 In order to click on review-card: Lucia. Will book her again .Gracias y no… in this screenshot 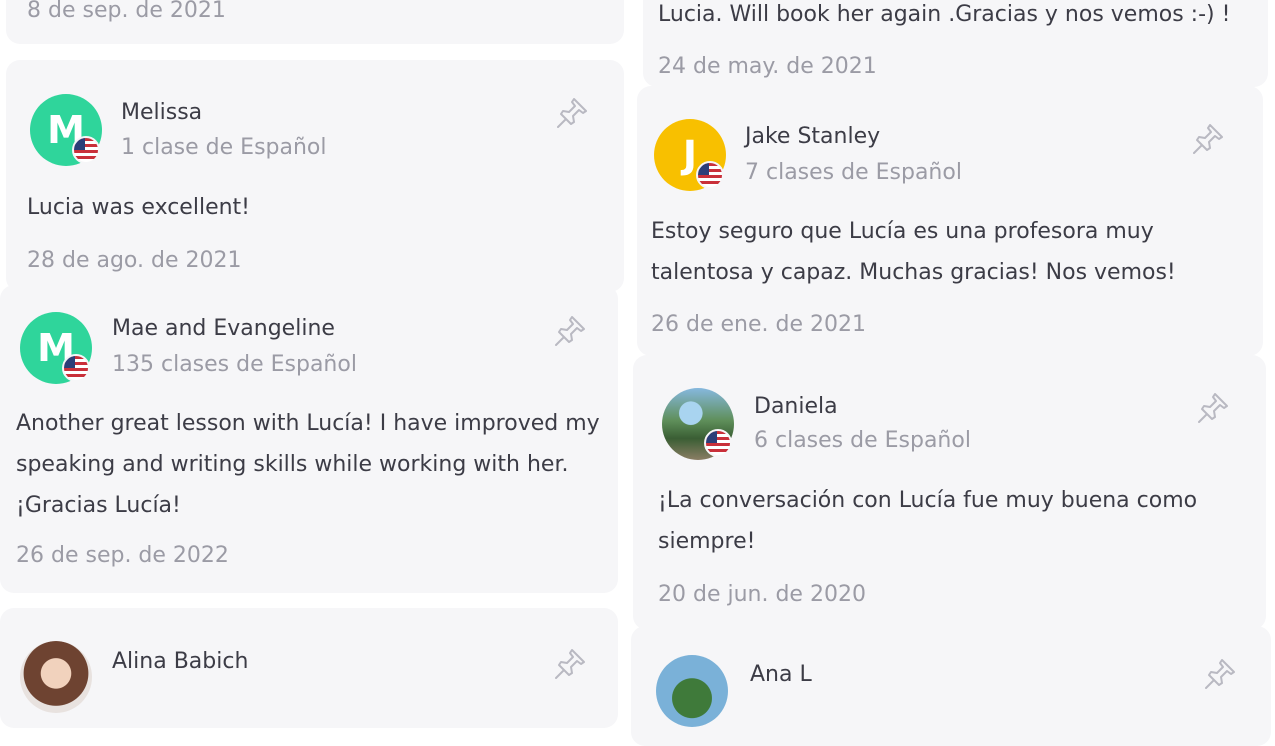, I will do `click(955, 43)`.